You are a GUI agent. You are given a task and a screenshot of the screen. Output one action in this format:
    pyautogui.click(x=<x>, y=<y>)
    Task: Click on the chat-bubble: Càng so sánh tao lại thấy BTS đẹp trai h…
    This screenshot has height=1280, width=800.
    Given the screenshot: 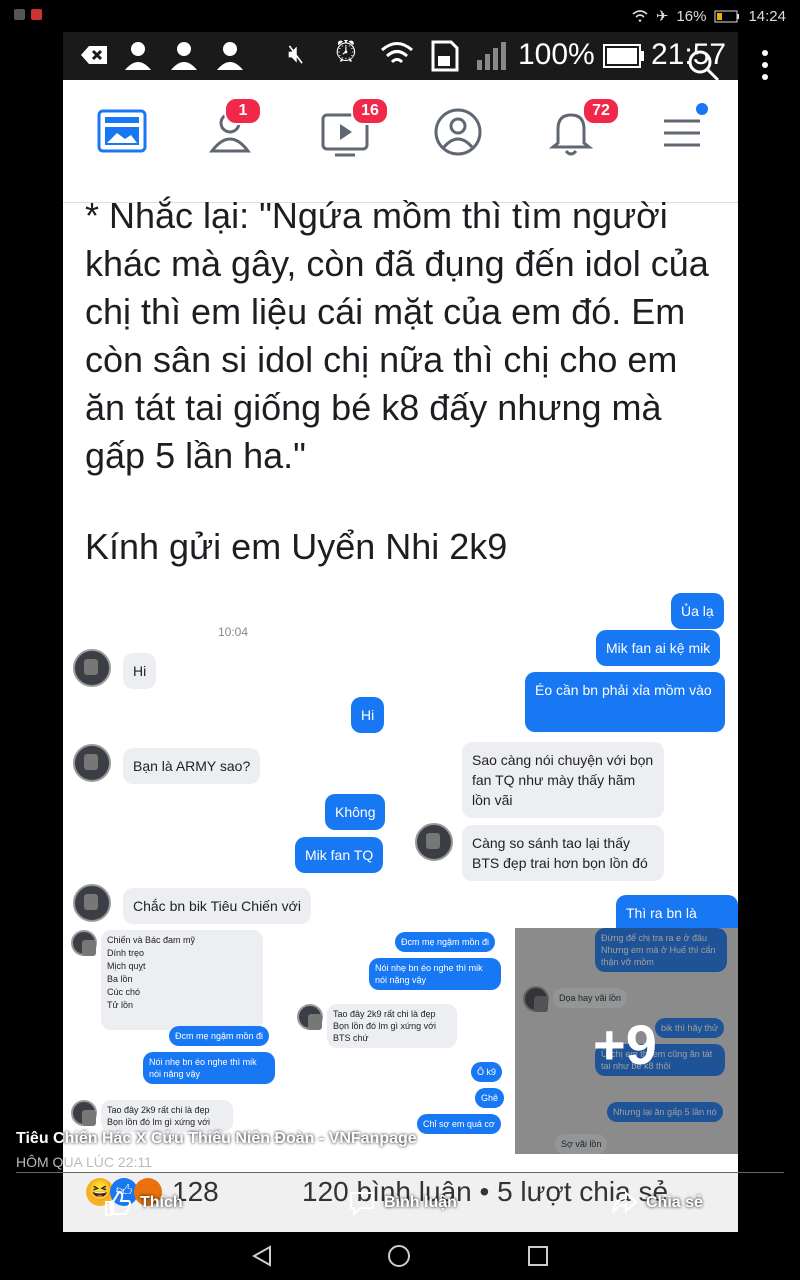 What is the action you would take?
    pyautogui.click(x=563, y=853)
    